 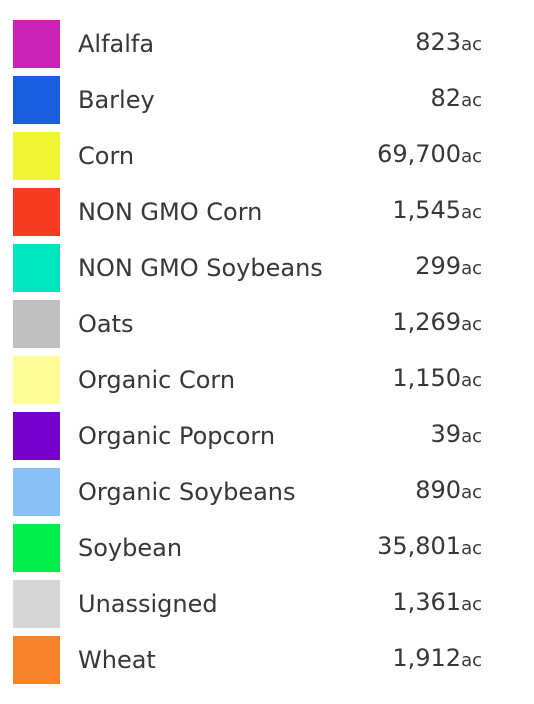 I want to click on legend-item: NON GMO Soybeans 299ac, so click(x=267, y=272).